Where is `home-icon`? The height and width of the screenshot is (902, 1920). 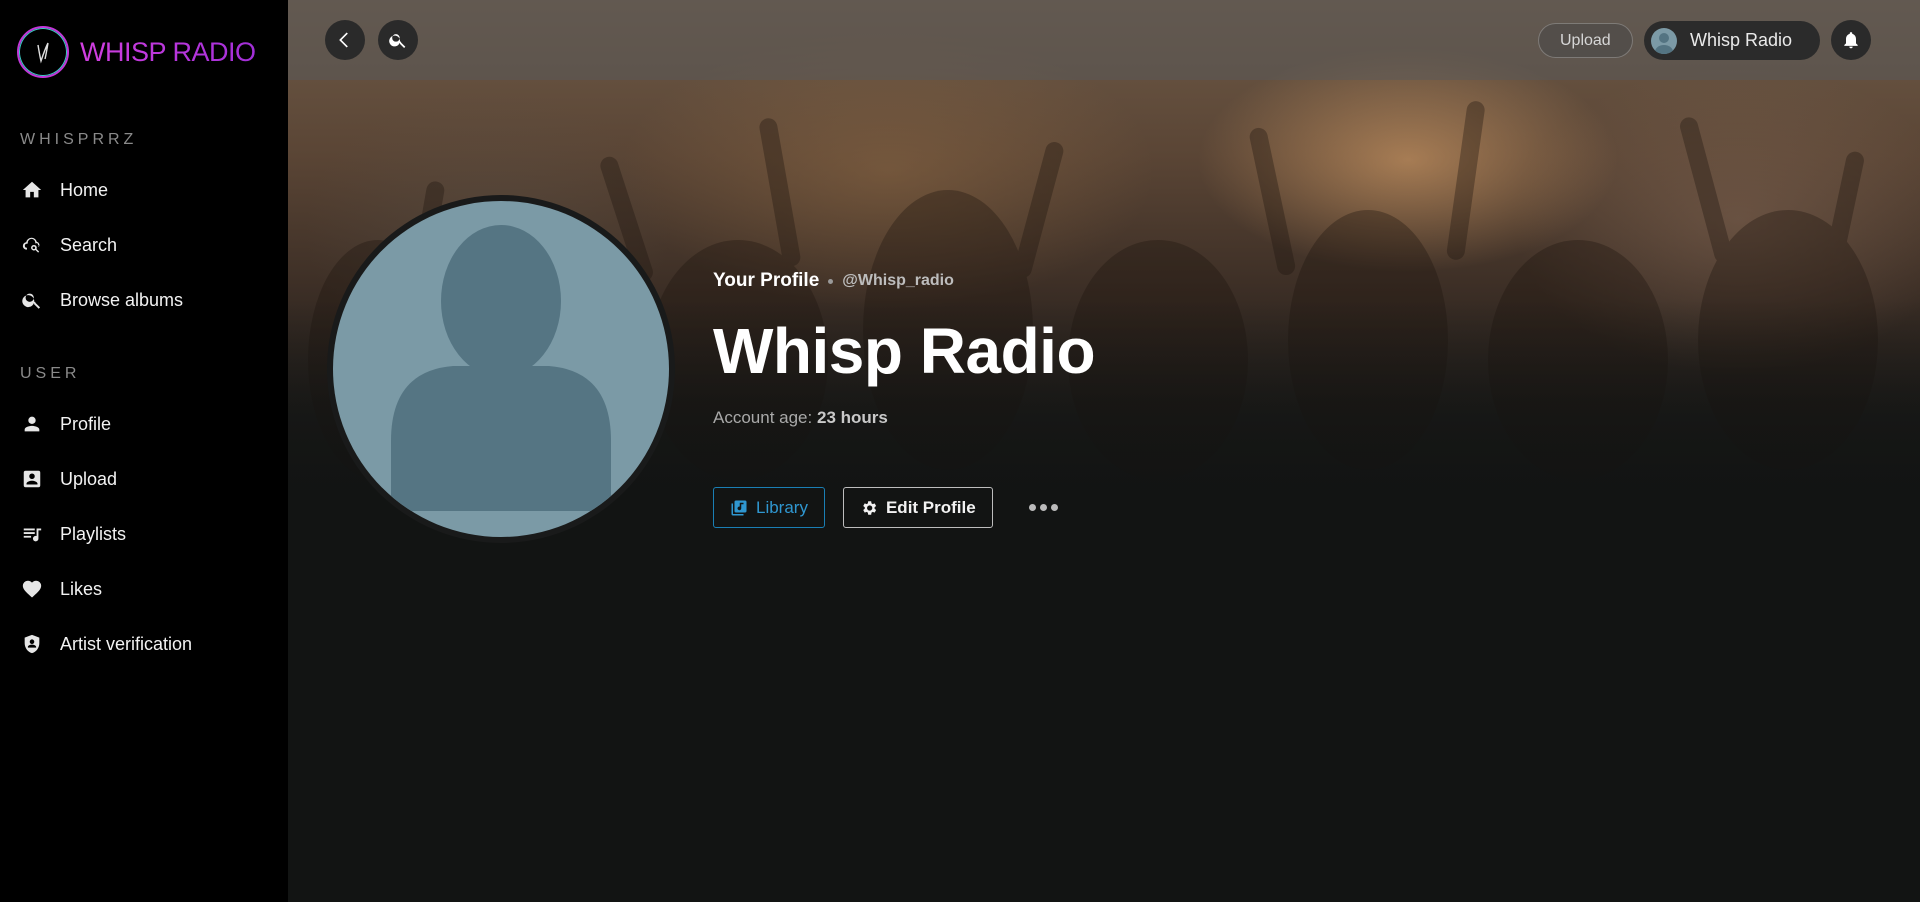
home-icon is located at coordinates (32, 190).